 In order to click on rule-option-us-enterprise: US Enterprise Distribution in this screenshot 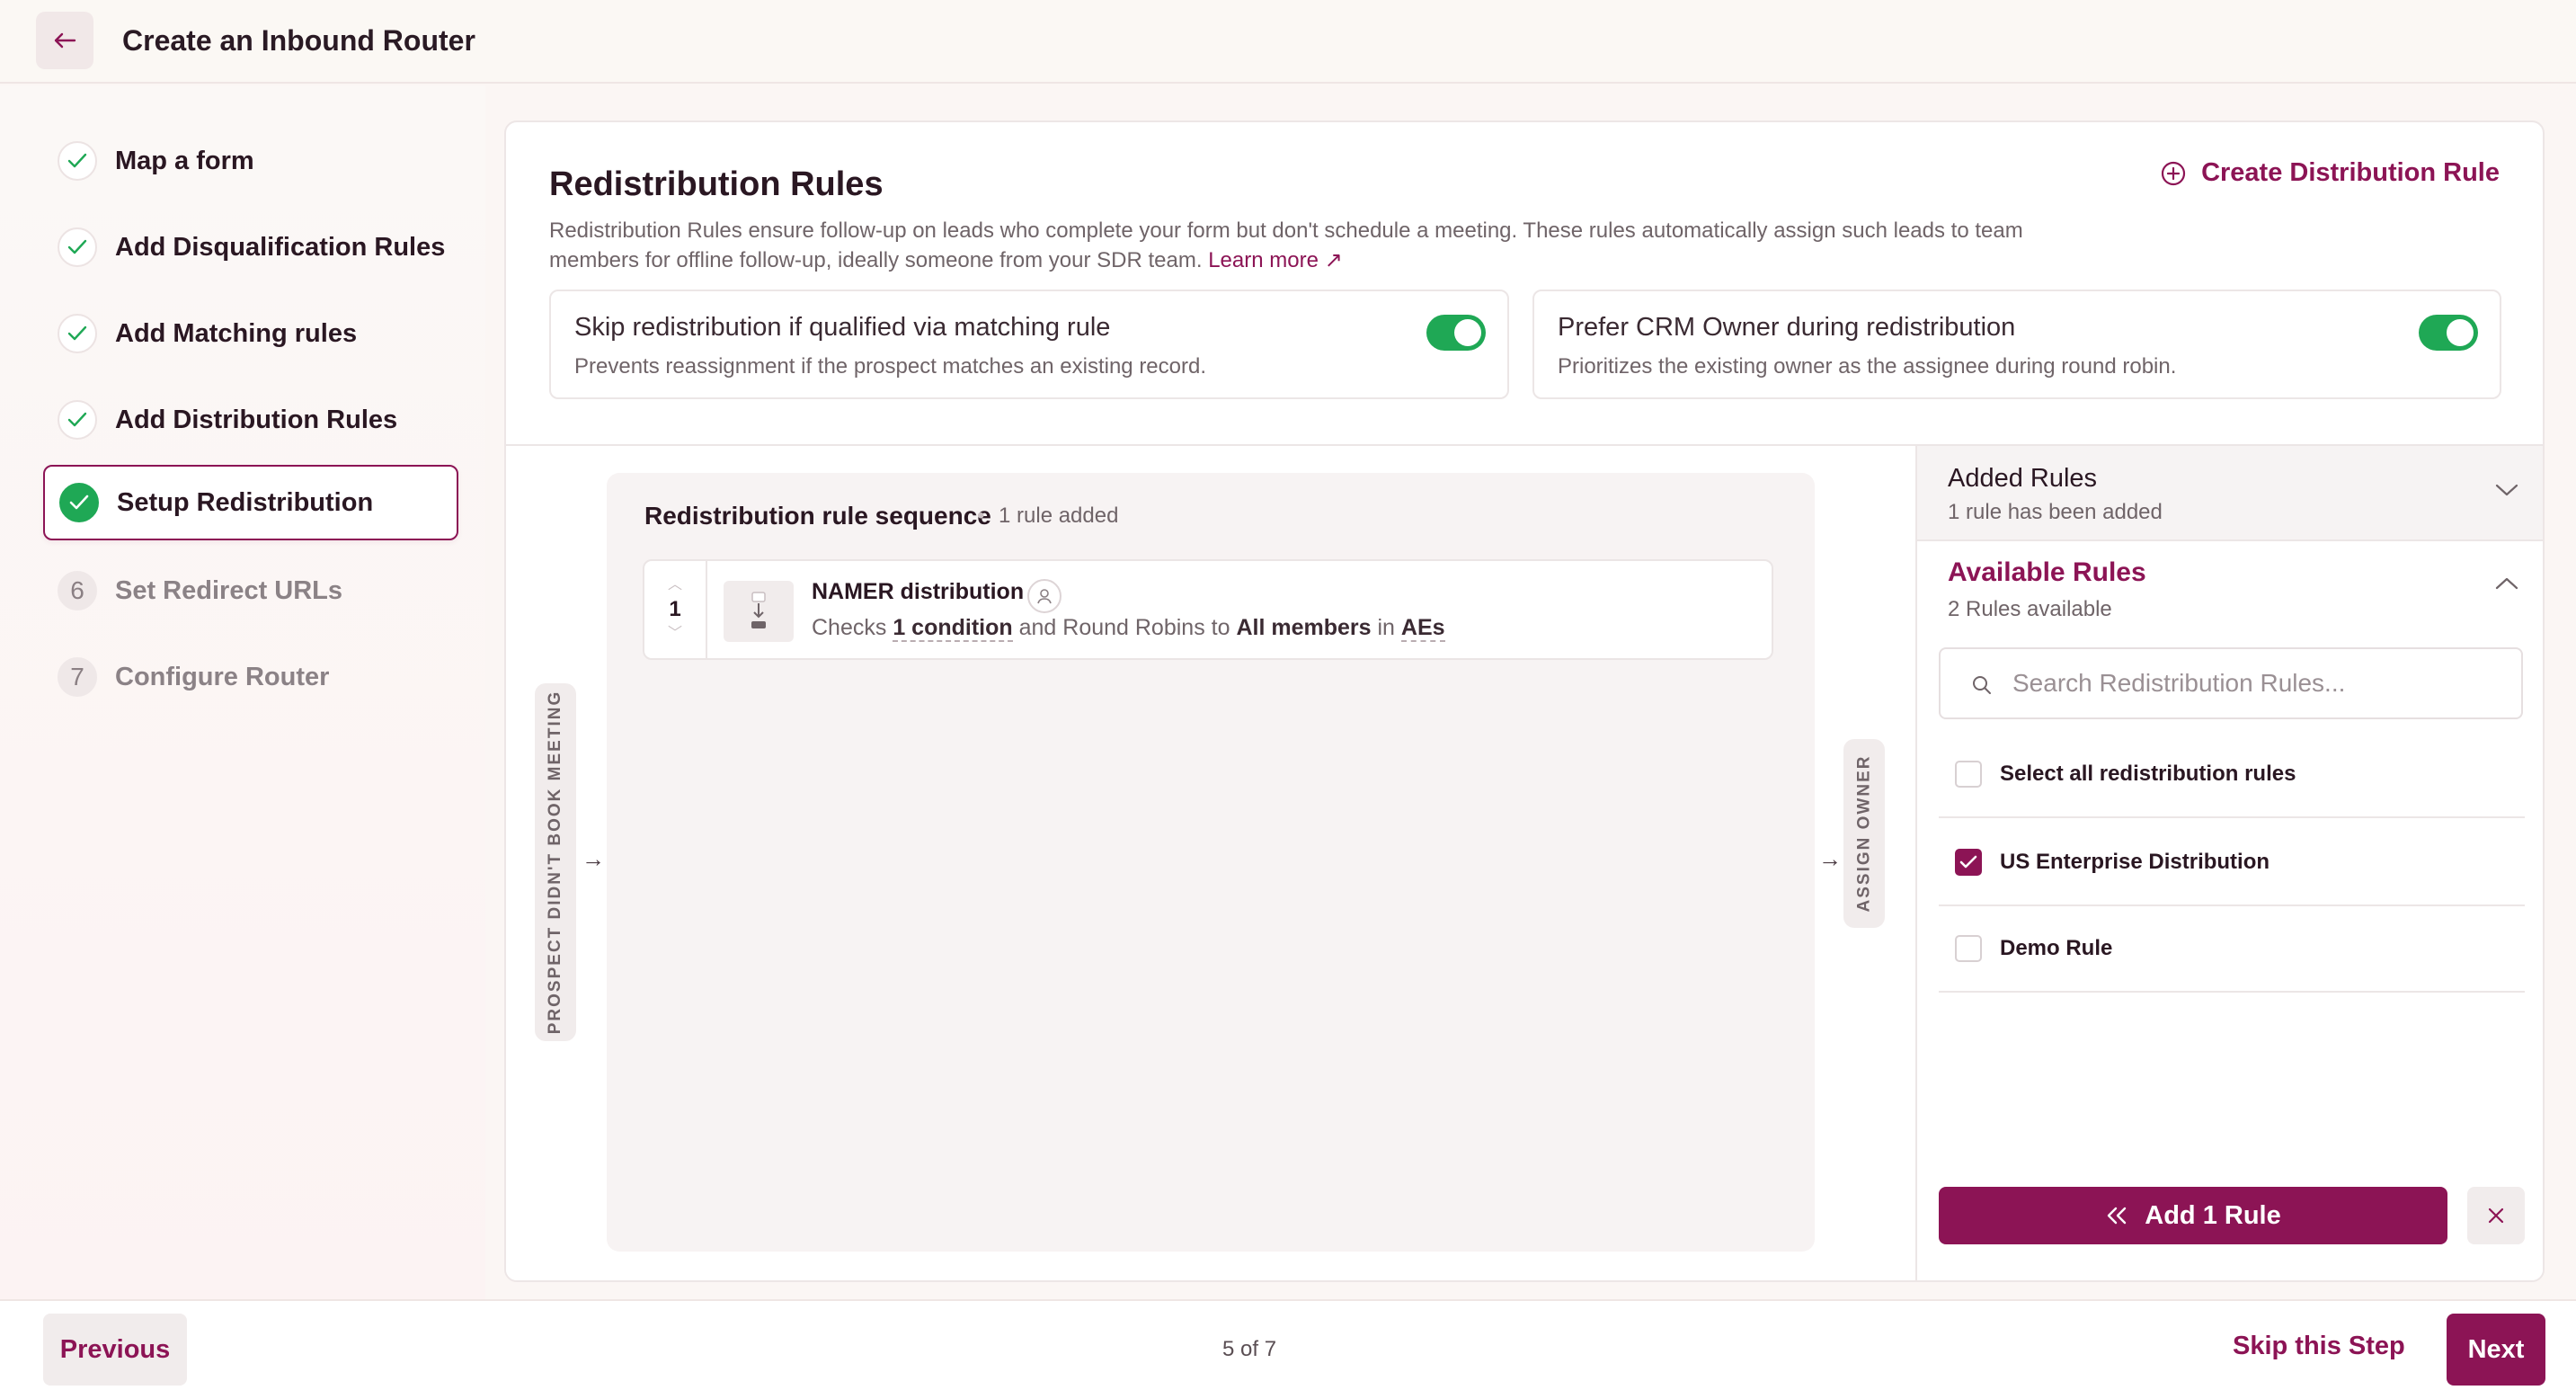, I will do `click(2232, 863)`.